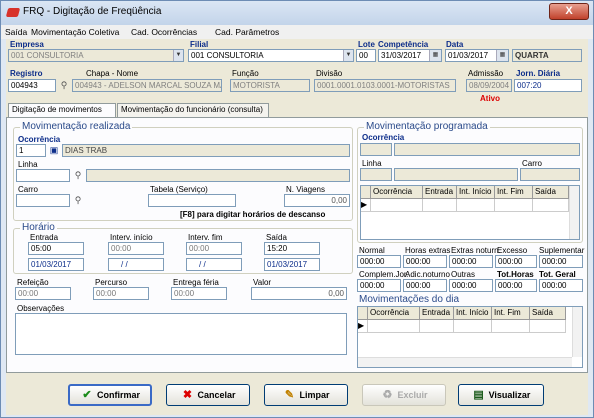  What do you see at coordinates (403, 44) in the screenshot?
I see `competencia-label: Competência` at bounding box center [403, 44].